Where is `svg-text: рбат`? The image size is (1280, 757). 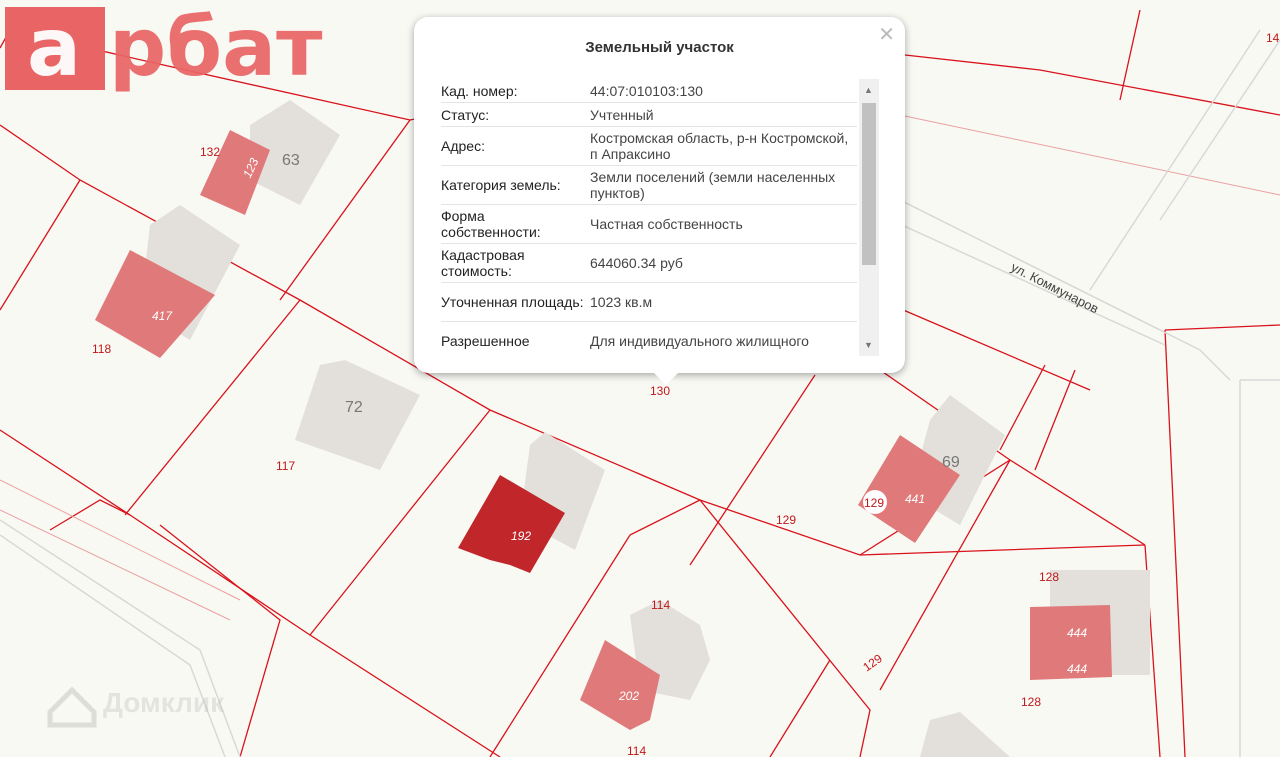 svg-text: рбат is located at coordinates (216, 49).